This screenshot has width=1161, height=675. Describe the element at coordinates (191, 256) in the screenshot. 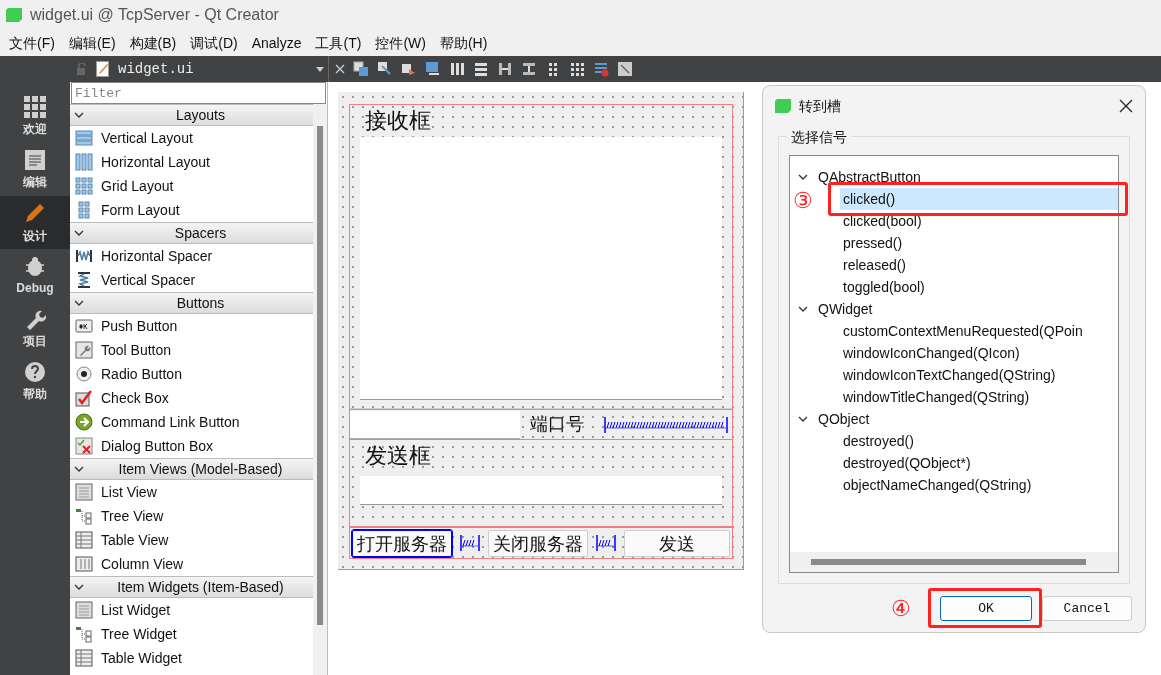

I see `widget-list-item: Horizontal Spacer` at that location.